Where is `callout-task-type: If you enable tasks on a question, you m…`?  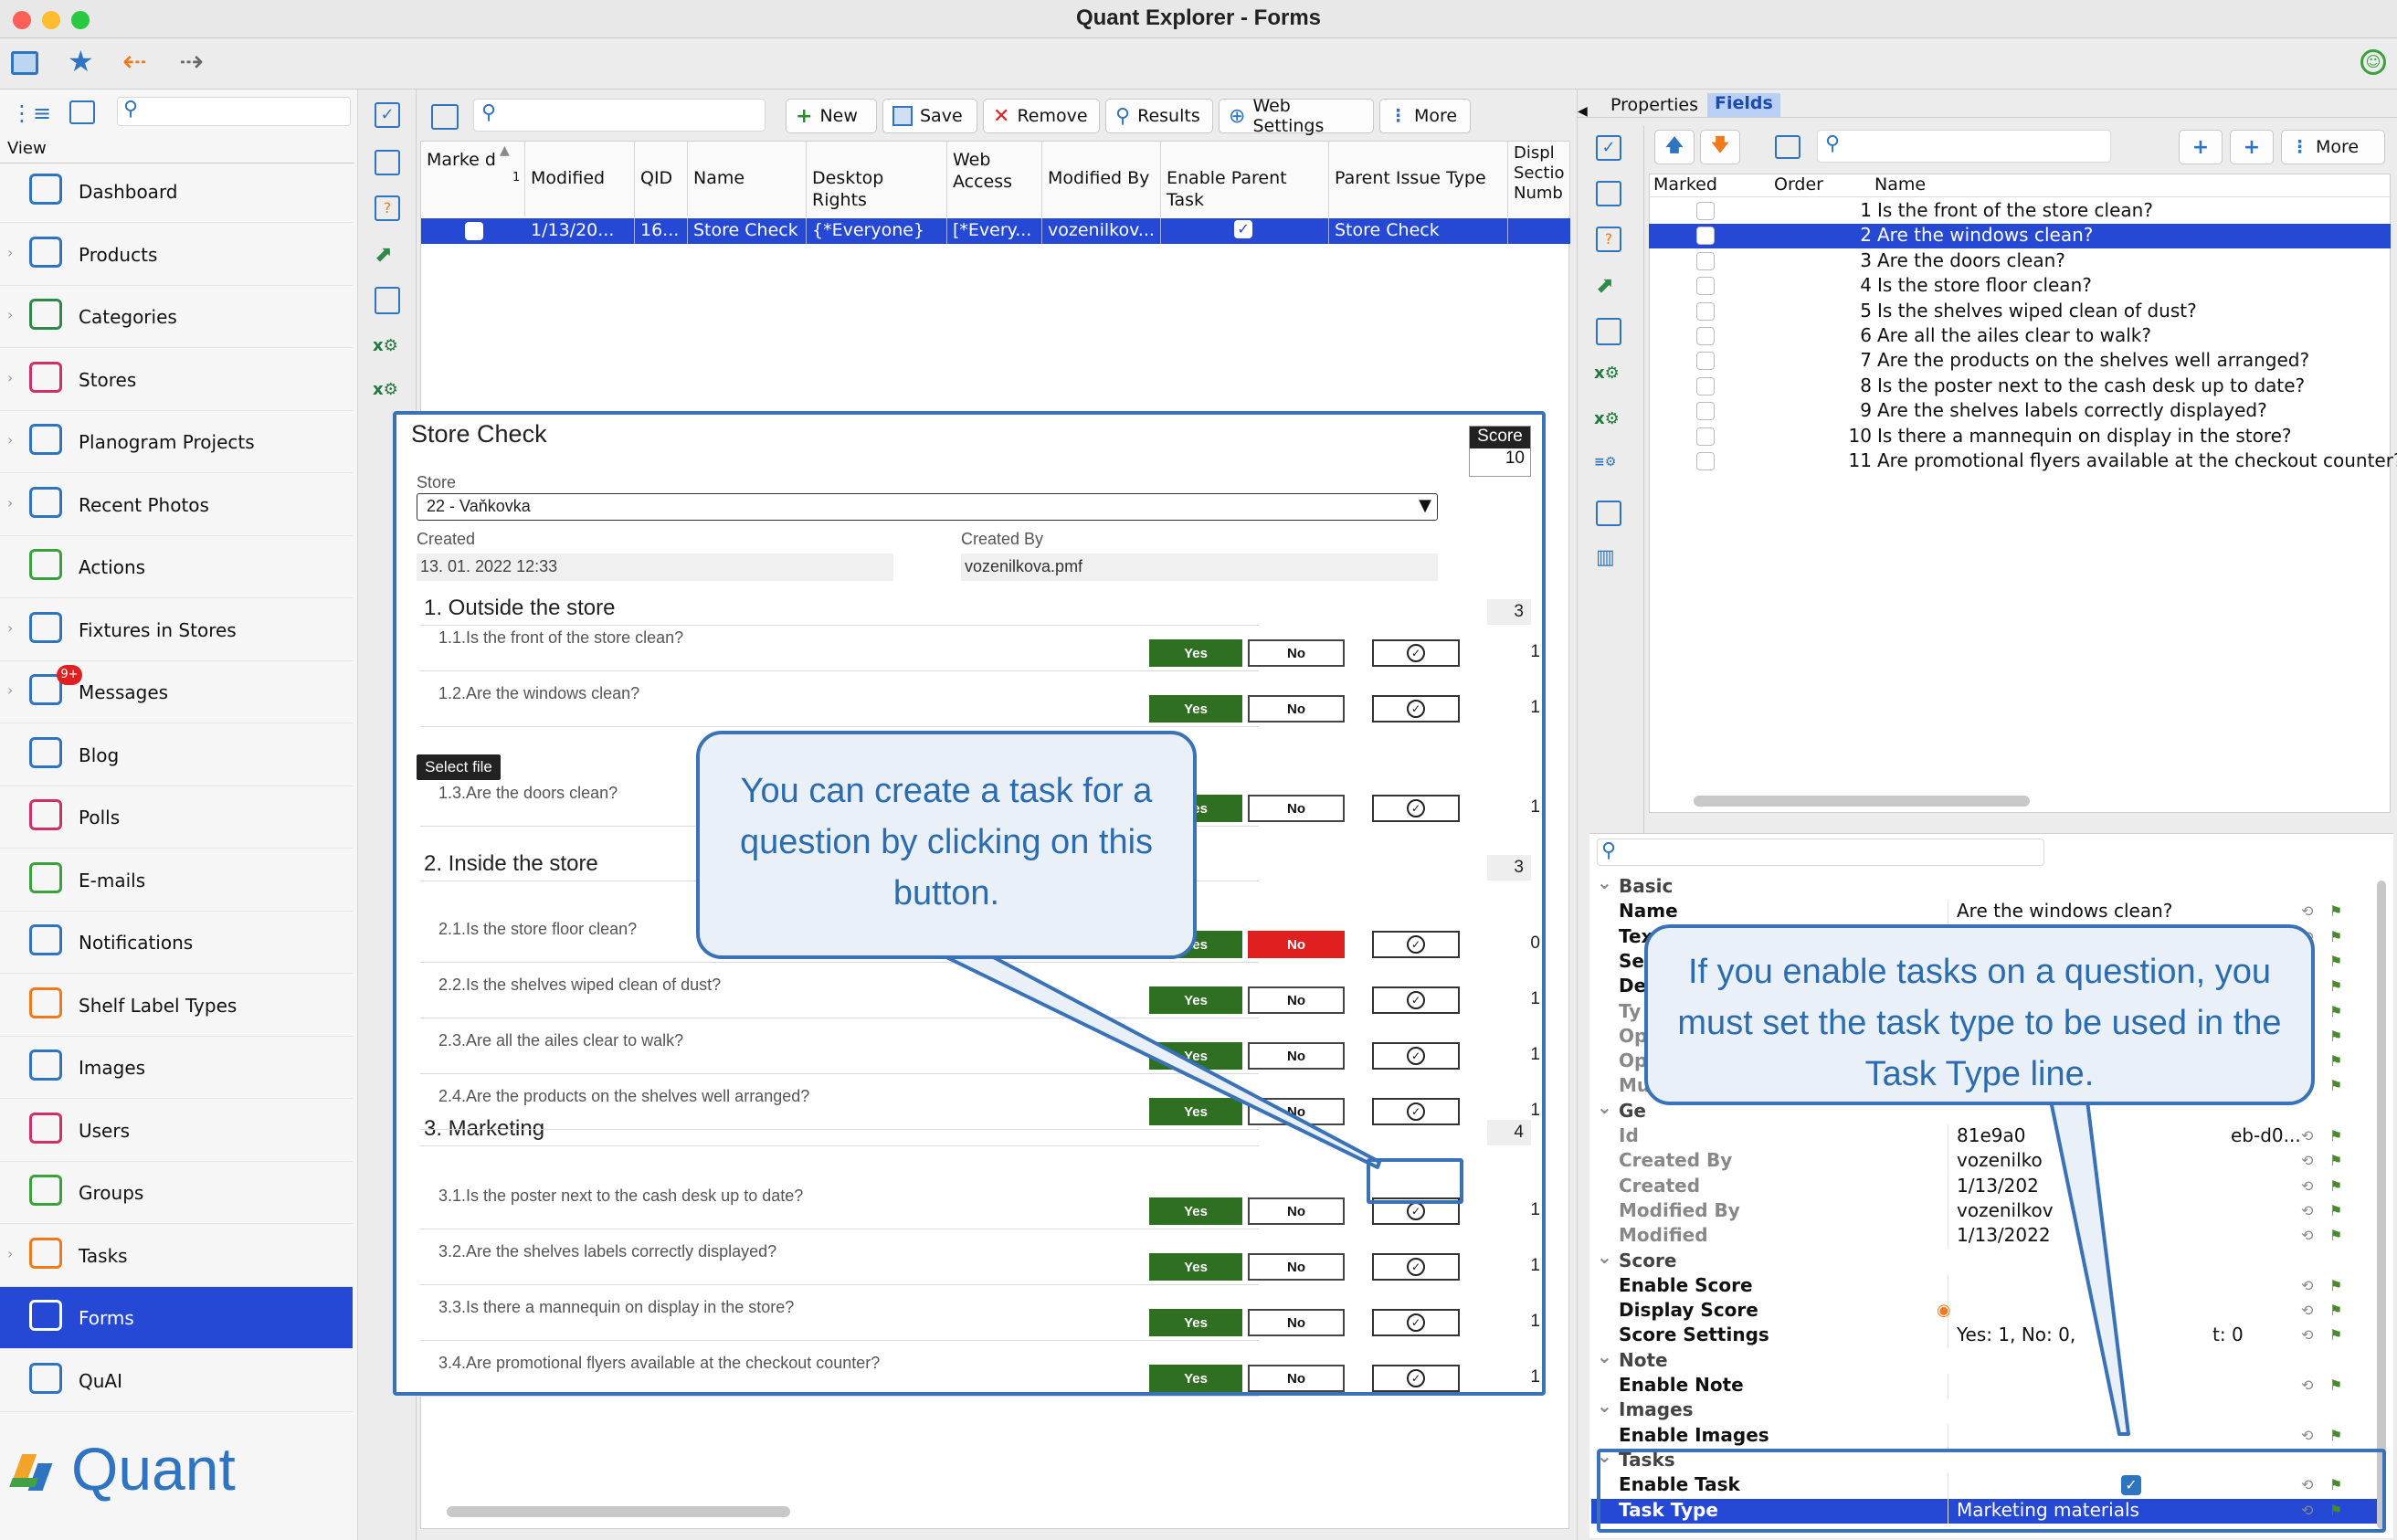
callout-task-type: If you enable tasks on a question, you m… is located at coordinates (1979, 1015).